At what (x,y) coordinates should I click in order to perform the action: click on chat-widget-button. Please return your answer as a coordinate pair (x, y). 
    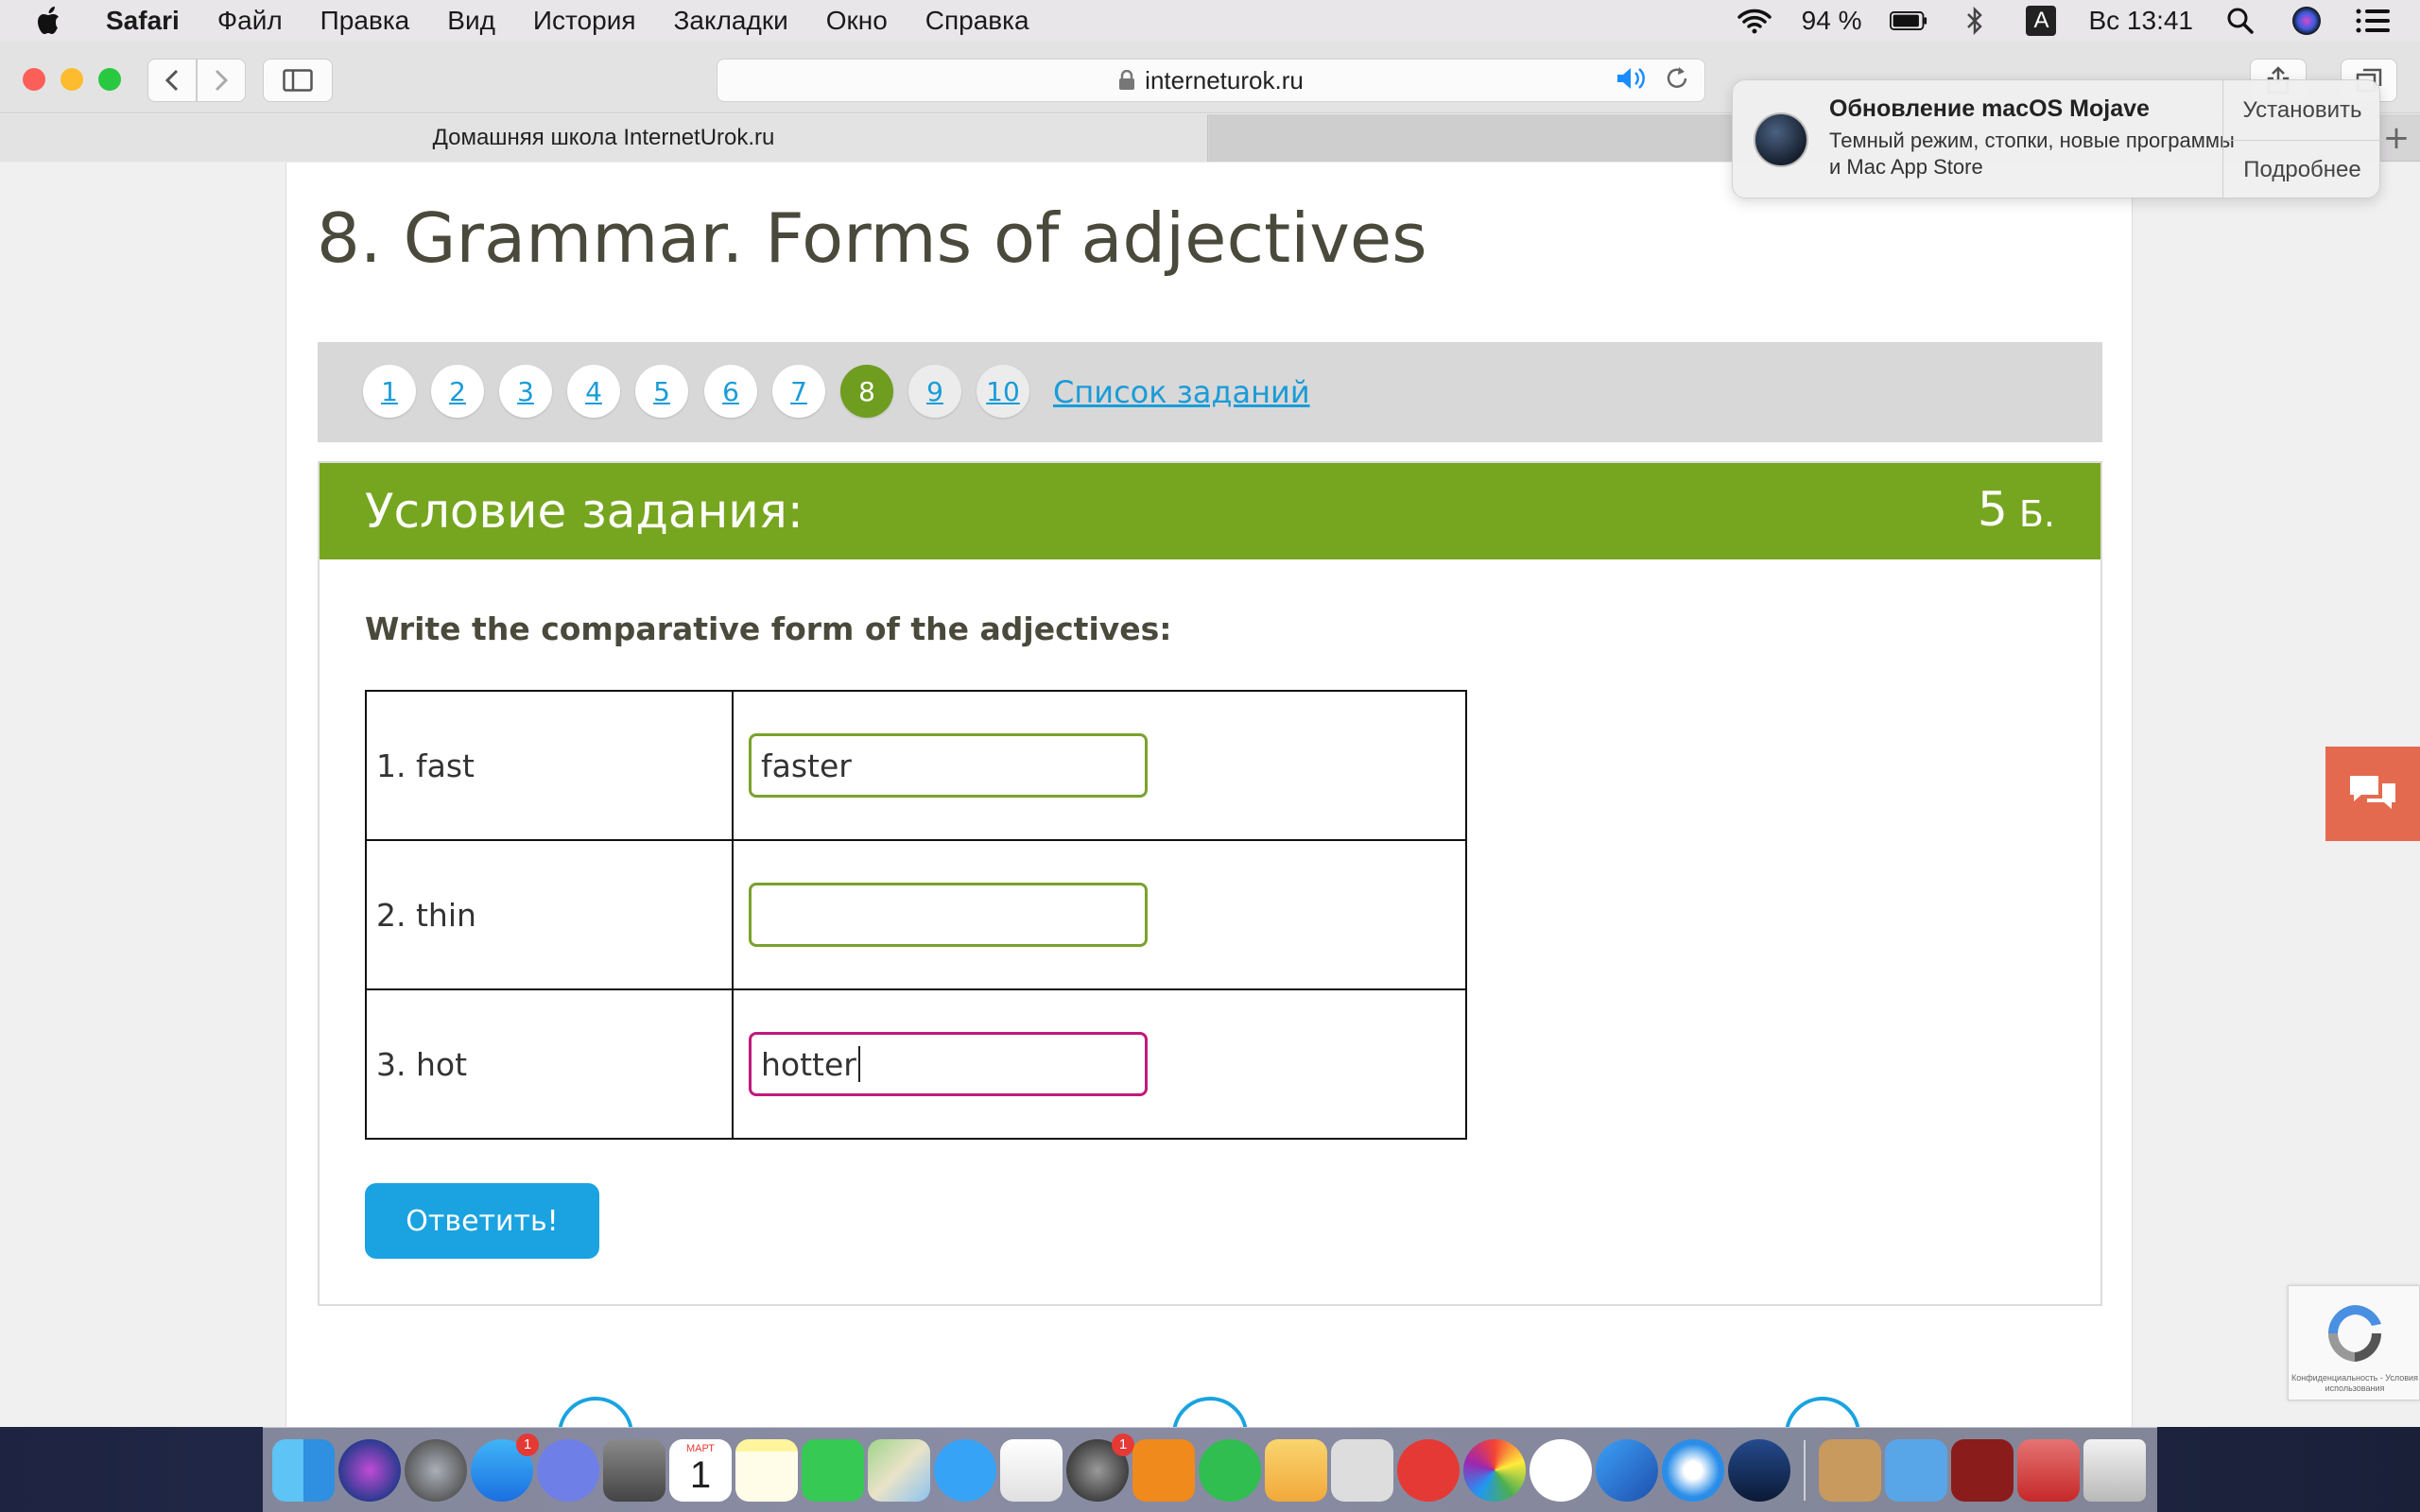
    Looking at the image, I should click on (2373, 794).